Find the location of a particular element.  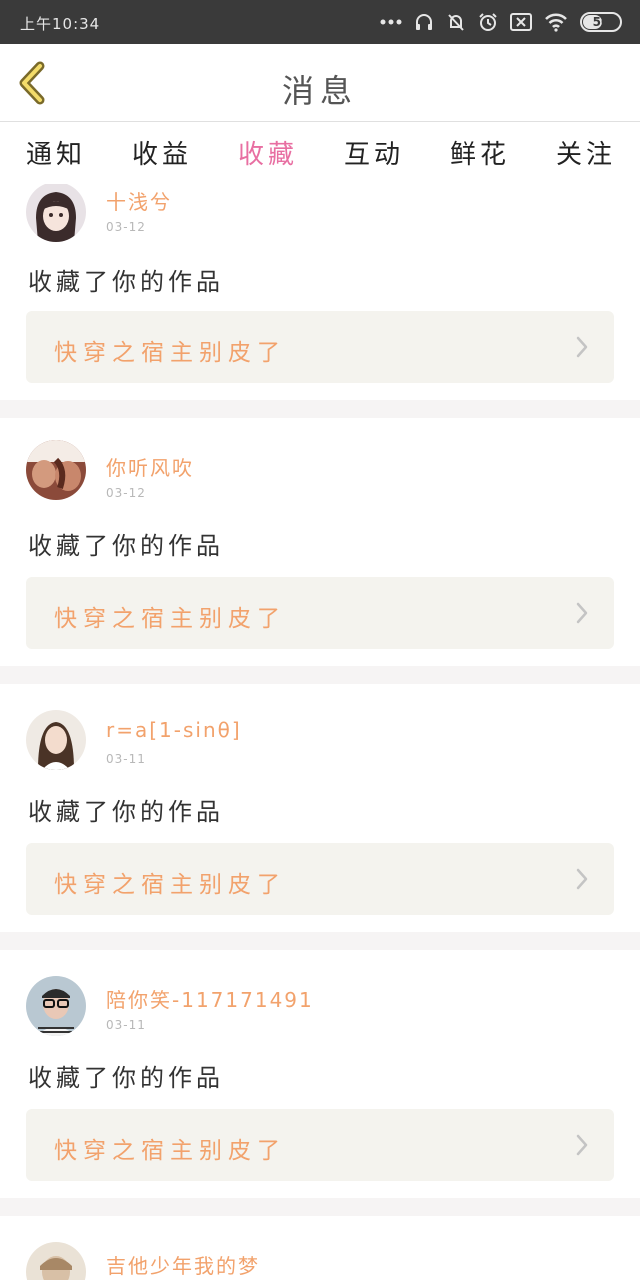

status-icons: 50 is located at coordinates (501, 22).